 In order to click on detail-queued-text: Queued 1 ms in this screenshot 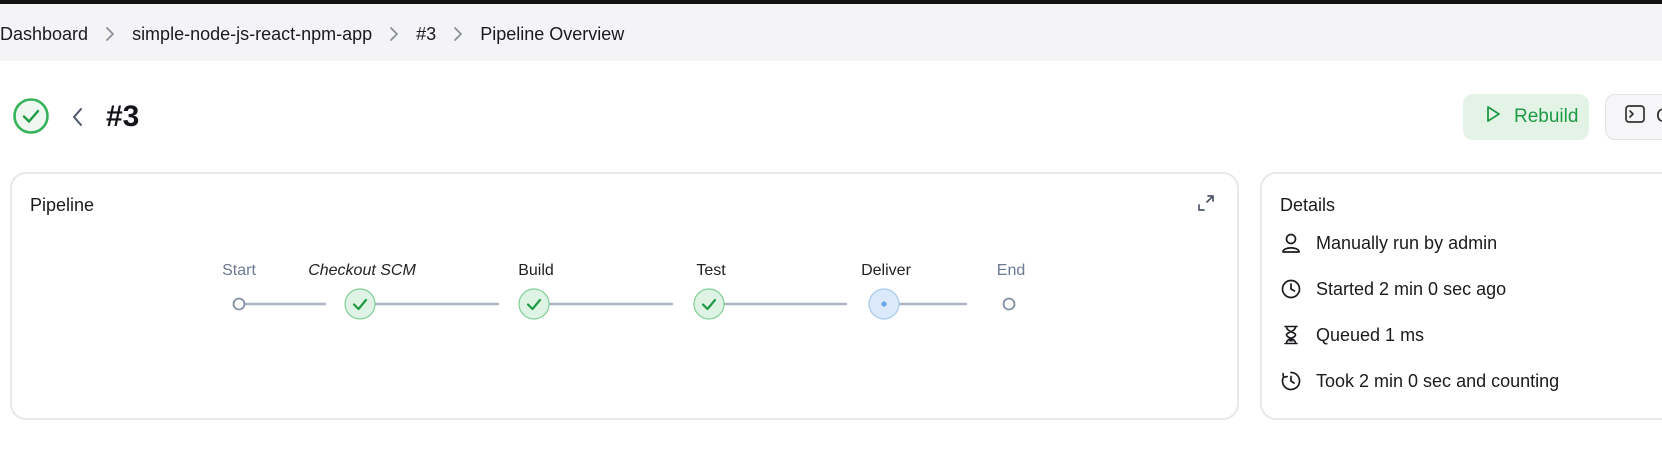, I will do `click(1370, 334)`.